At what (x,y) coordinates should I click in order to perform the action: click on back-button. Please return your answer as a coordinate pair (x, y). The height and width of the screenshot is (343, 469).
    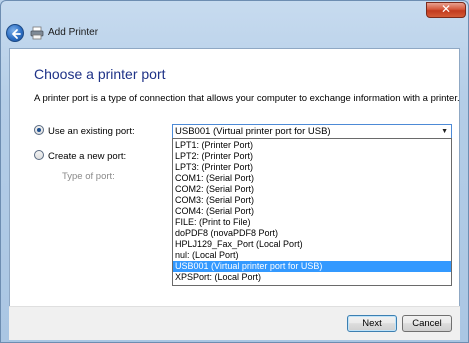
    Looking at the image, I should click on (15, 33).